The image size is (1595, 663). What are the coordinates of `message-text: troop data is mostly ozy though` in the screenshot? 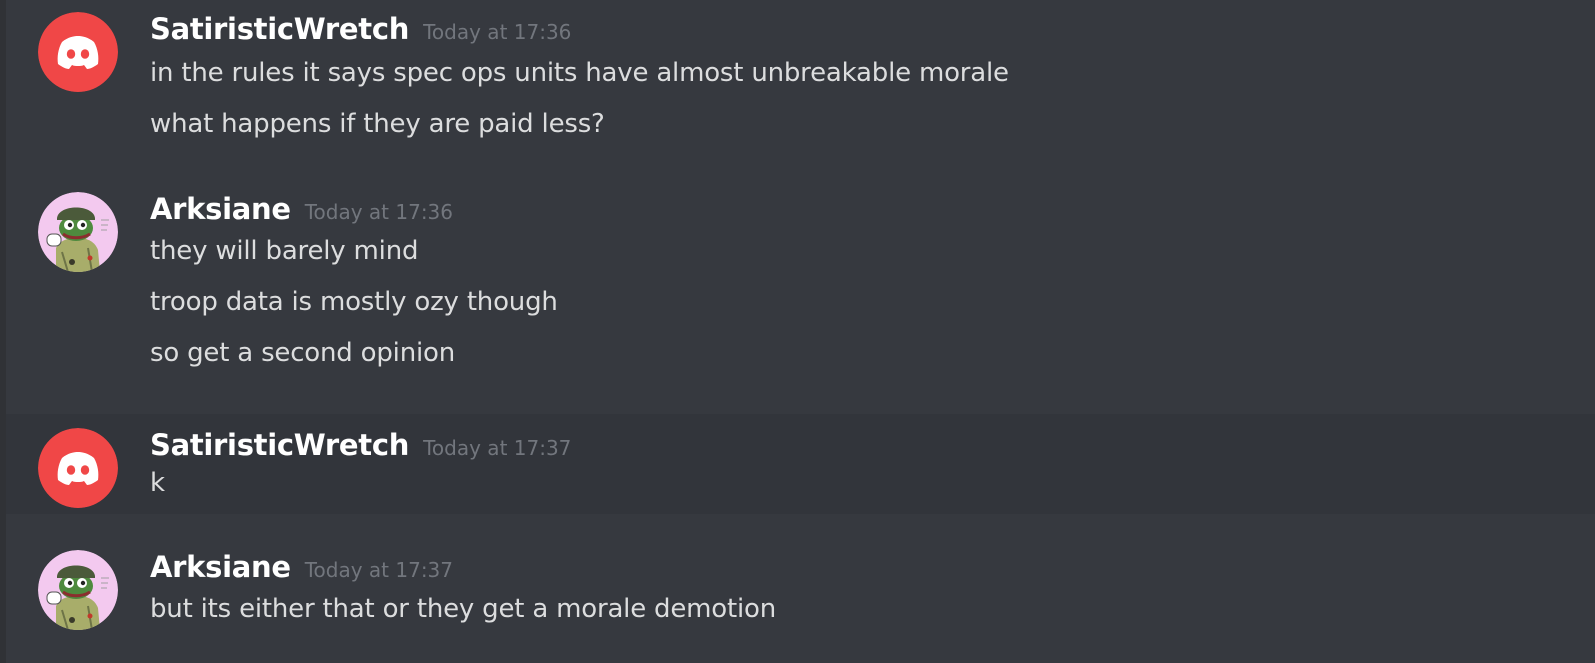 It's located at (354, 302).